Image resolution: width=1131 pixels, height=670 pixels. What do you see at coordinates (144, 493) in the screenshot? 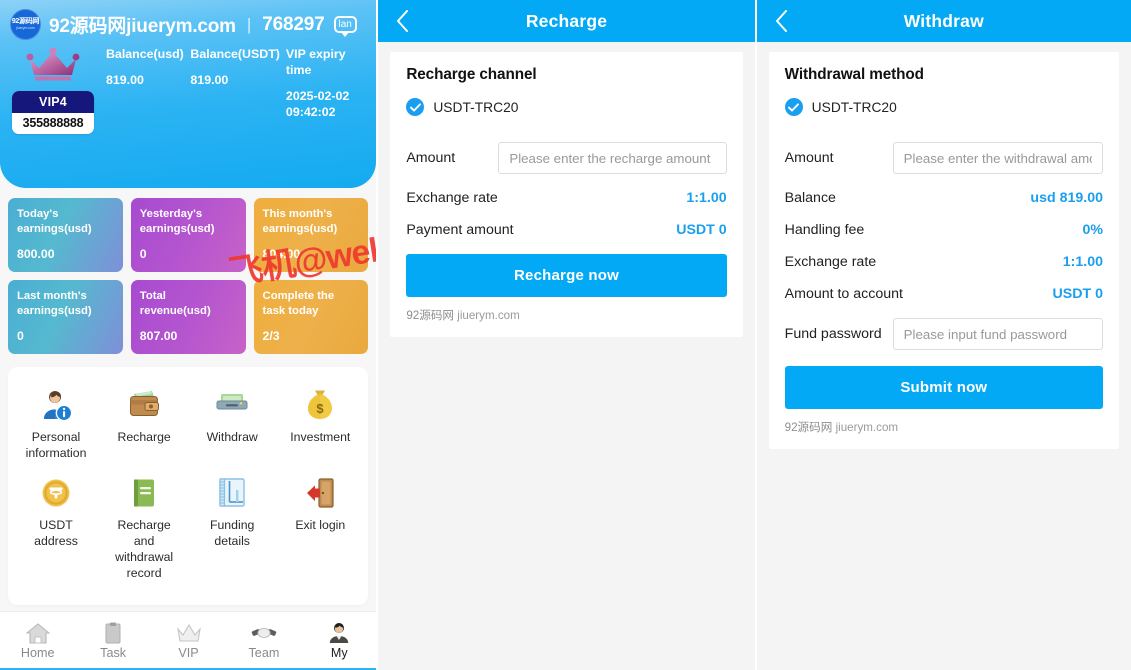
I see `ledger-book-icon` at bounding box center [144, 493].